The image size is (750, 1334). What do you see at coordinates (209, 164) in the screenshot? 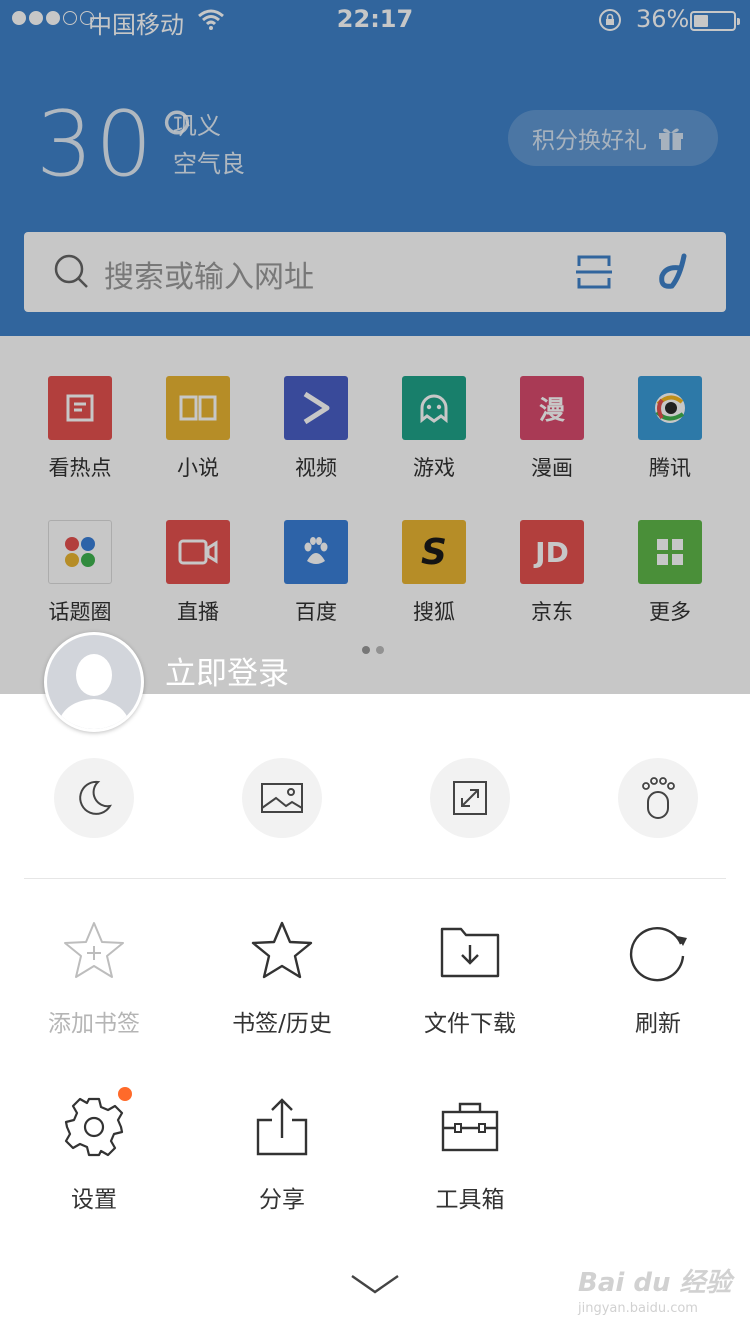
I see `air-quality: 空气良` at bounding box center [209, 164].